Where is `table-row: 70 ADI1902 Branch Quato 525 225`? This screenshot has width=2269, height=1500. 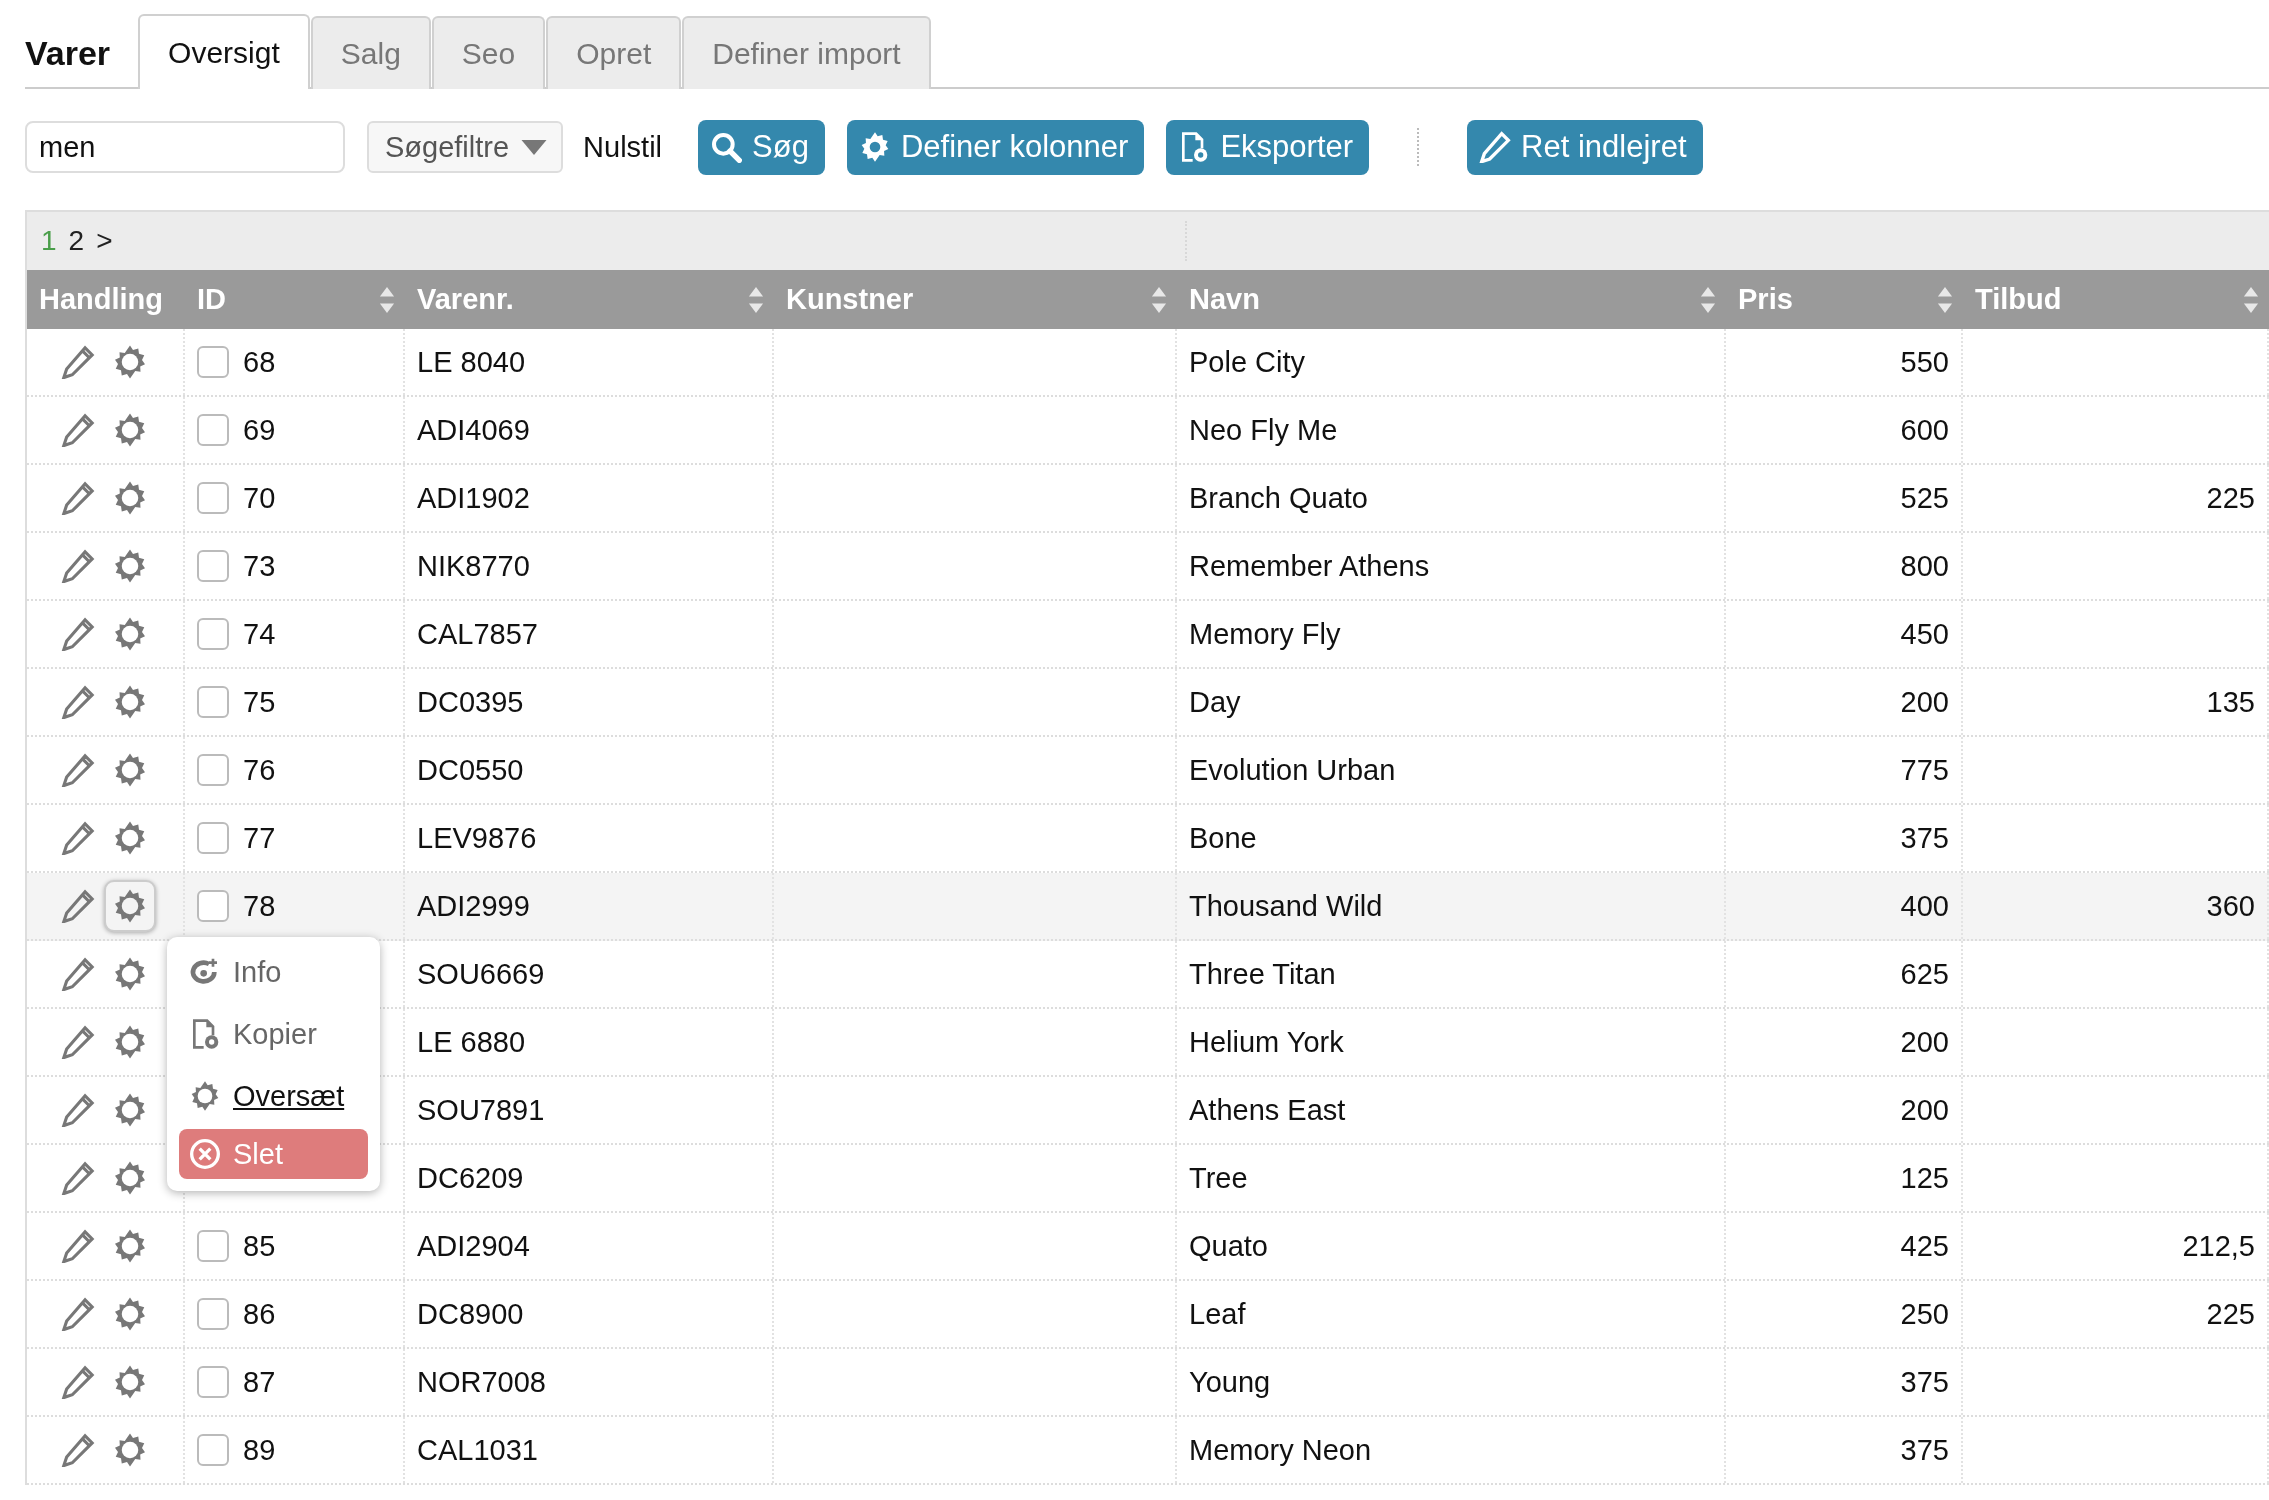
table-row: 70 ADI1902 Branch Quato 525 225 is located at coordinates (1148, 499).